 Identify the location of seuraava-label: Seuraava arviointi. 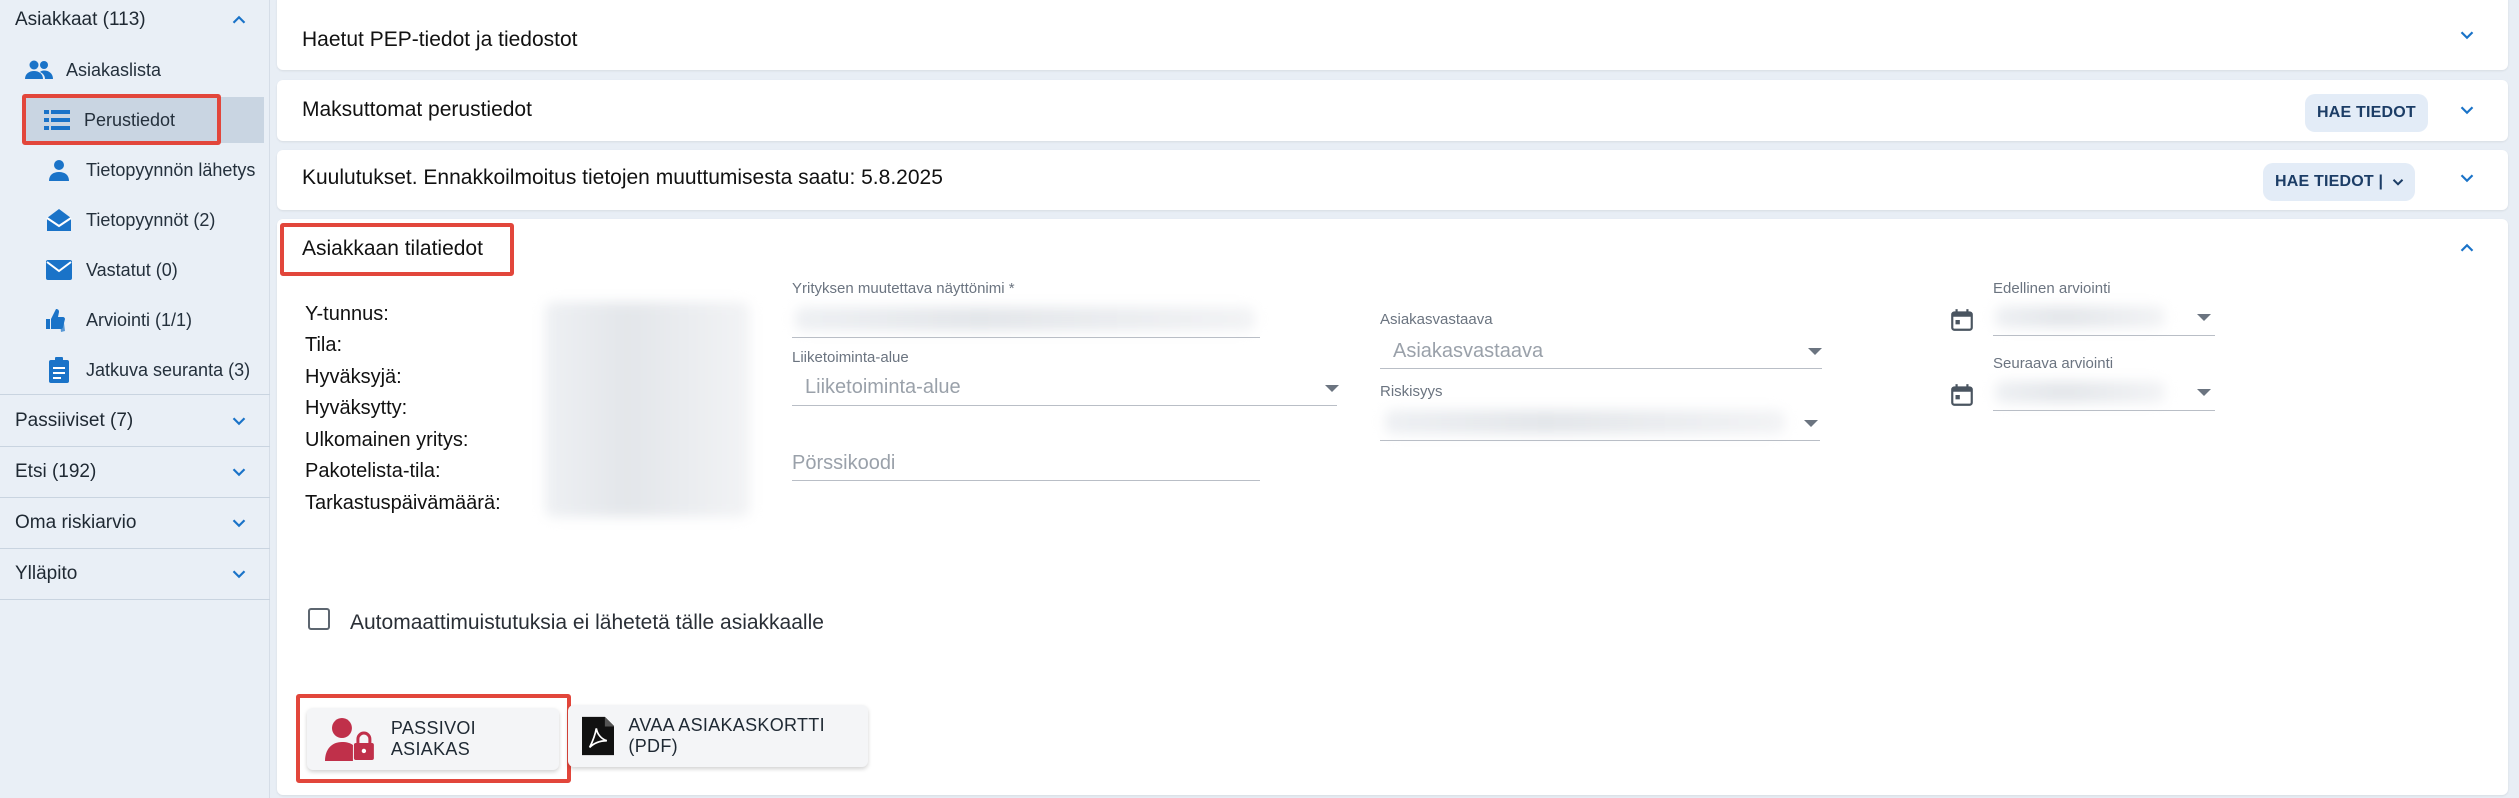
(2053, 363).